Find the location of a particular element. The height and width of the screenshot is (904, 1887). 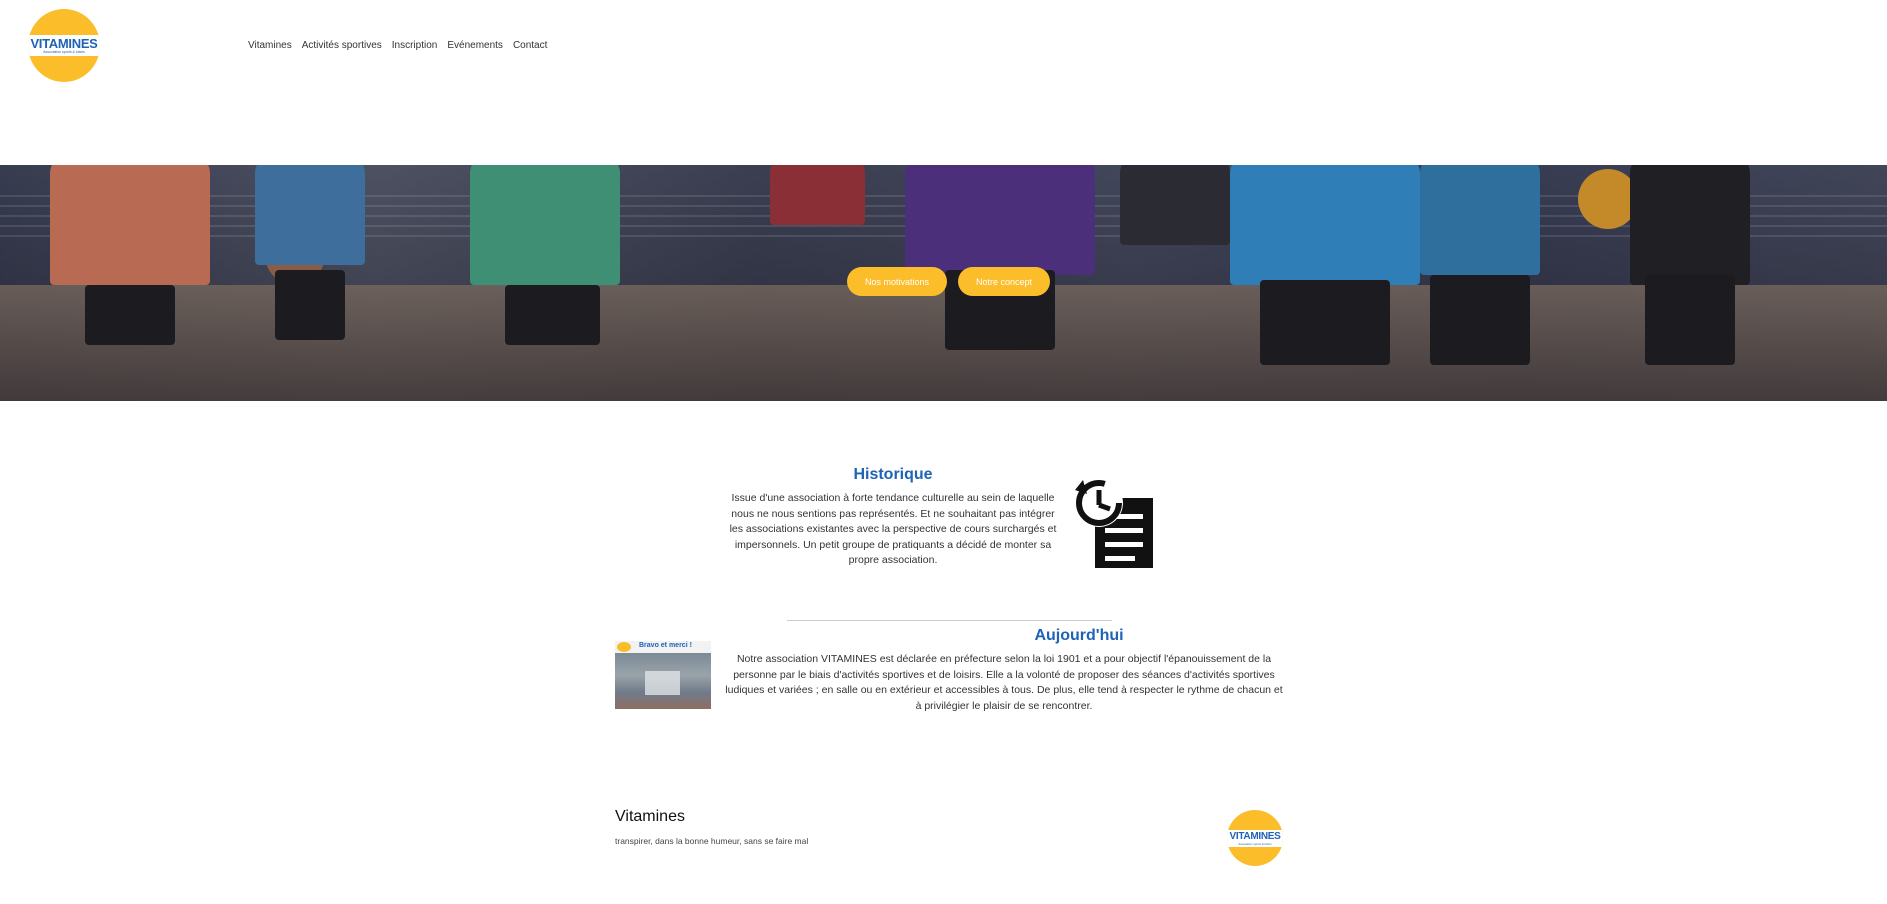

footer-logo-title: VITAMINES is located at coordinates (1255, 836).